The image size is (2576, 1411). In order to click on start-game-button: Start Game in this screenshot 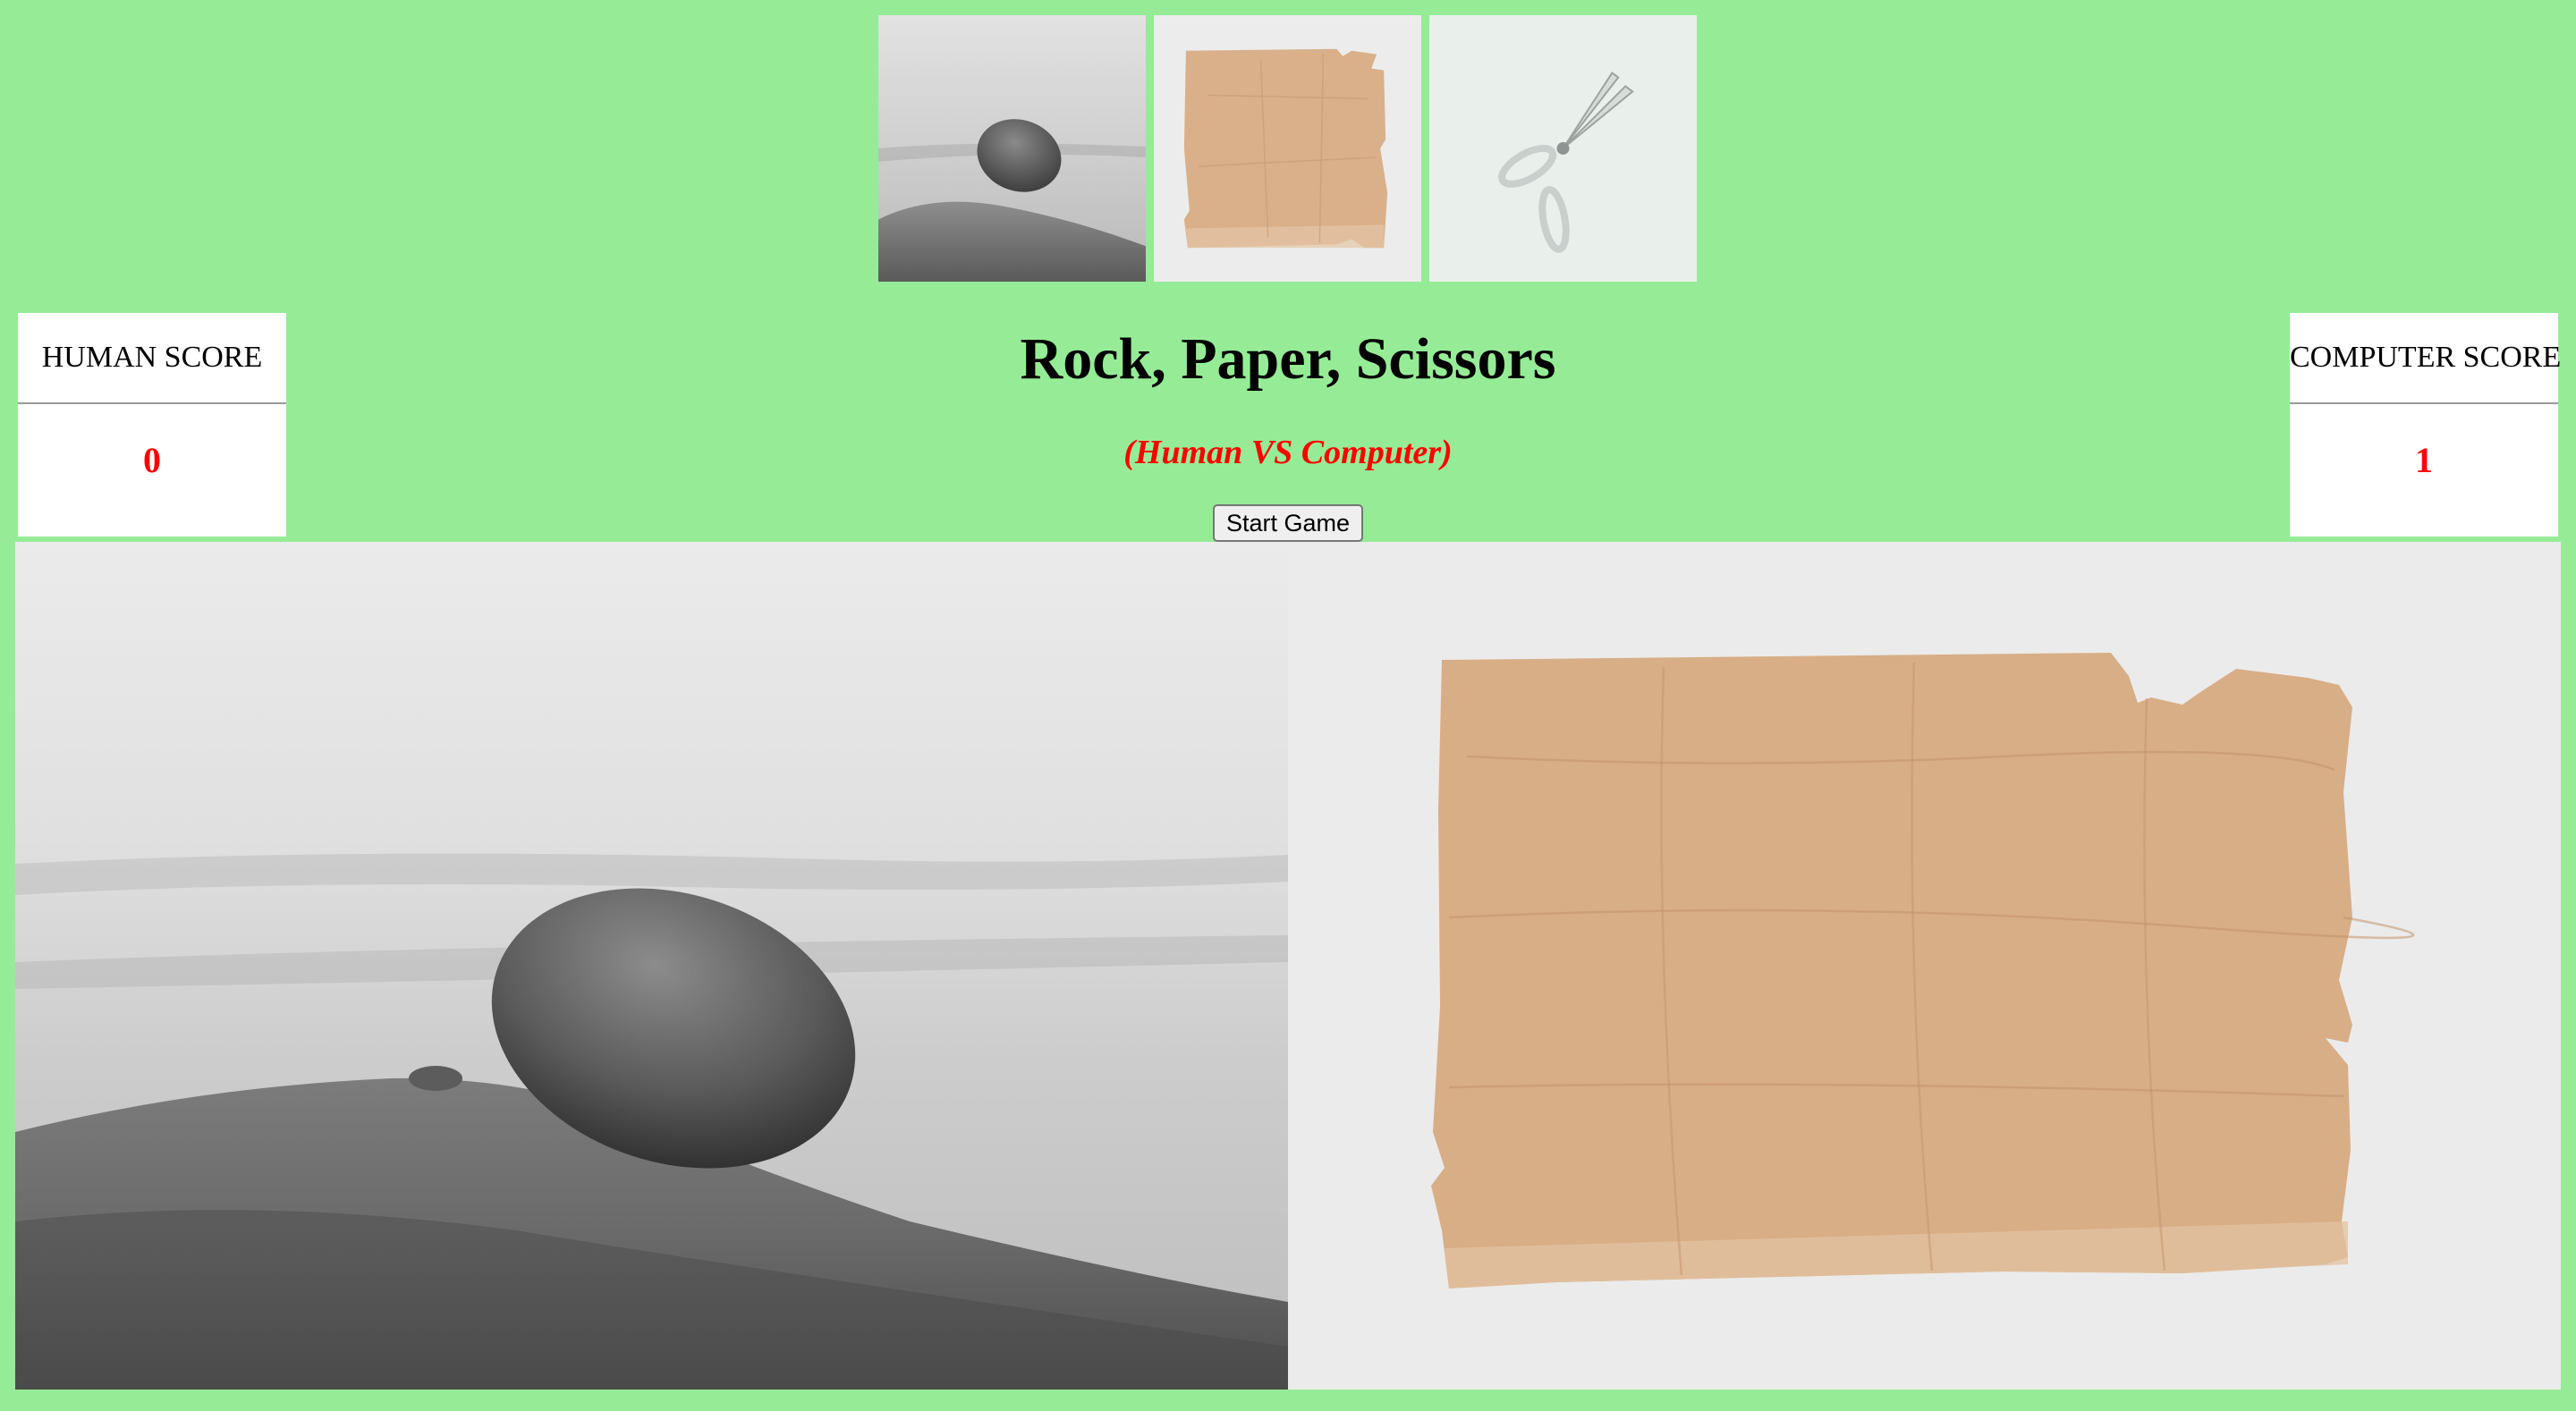, I will do `click(1288, 523)`.